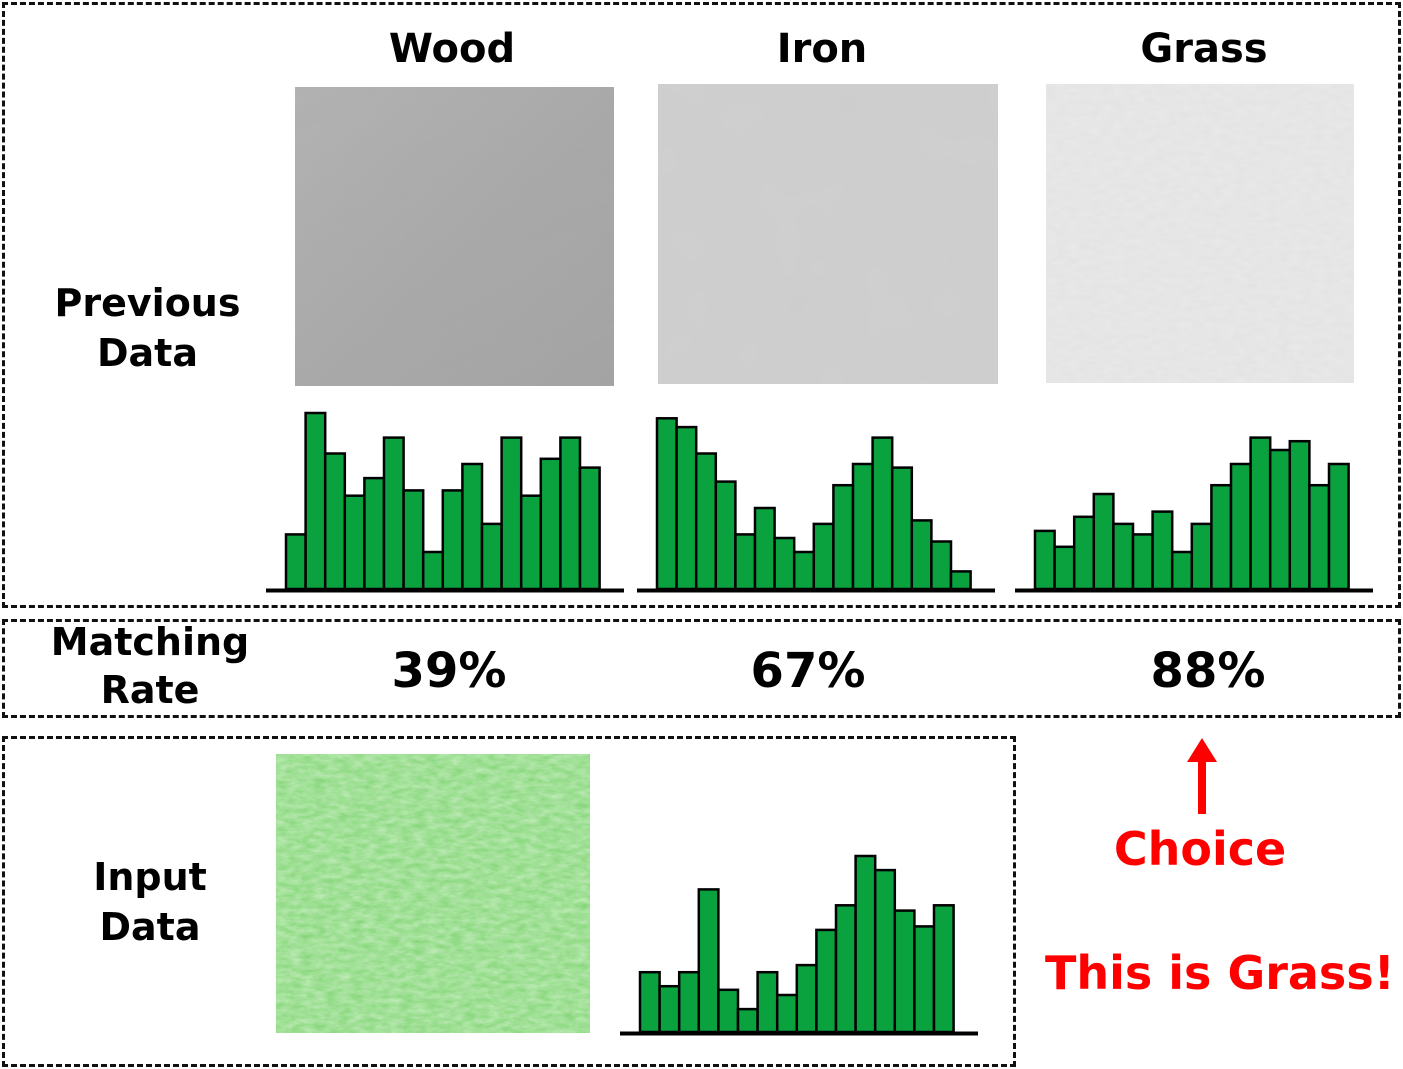  What do you see at coordinates (1200, 233) in the screenshot?
I see `grass-texture-image` at bounding box center [1200, 233].